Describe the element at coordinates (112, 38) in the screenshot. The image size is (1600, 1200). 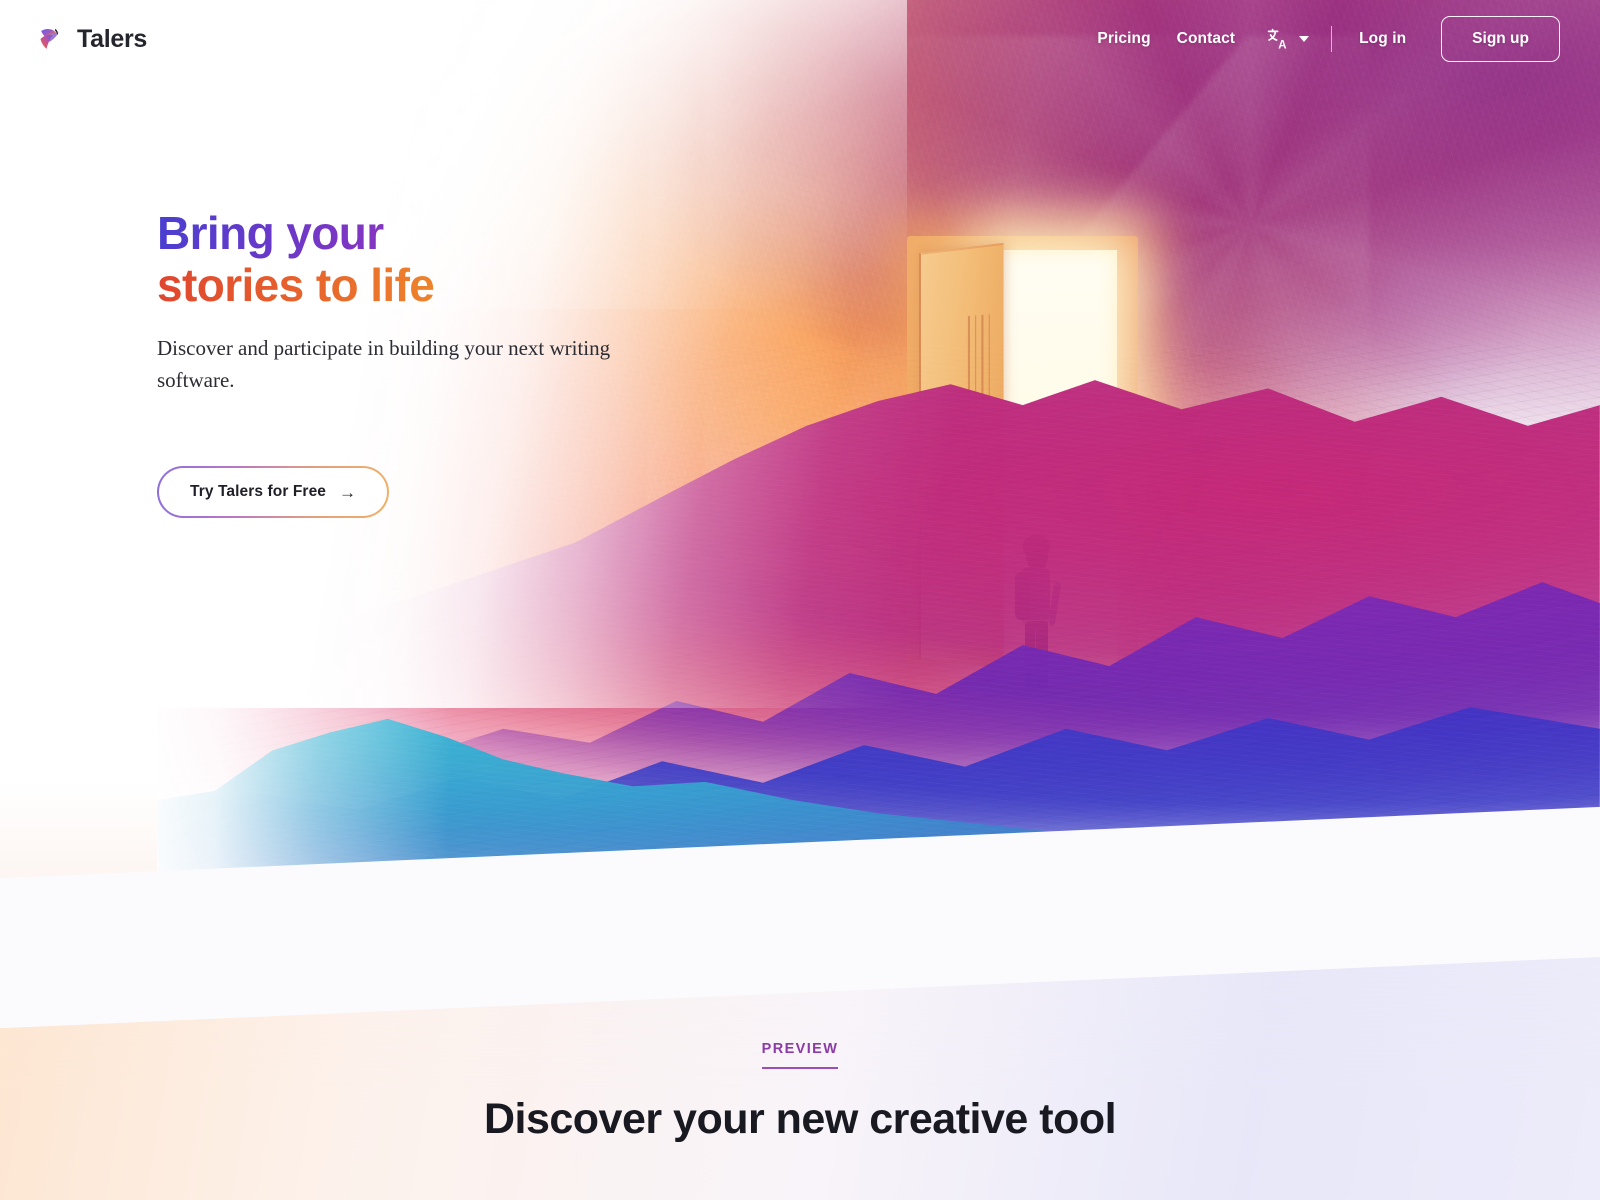
I see `brand-name: Talers` at that location.